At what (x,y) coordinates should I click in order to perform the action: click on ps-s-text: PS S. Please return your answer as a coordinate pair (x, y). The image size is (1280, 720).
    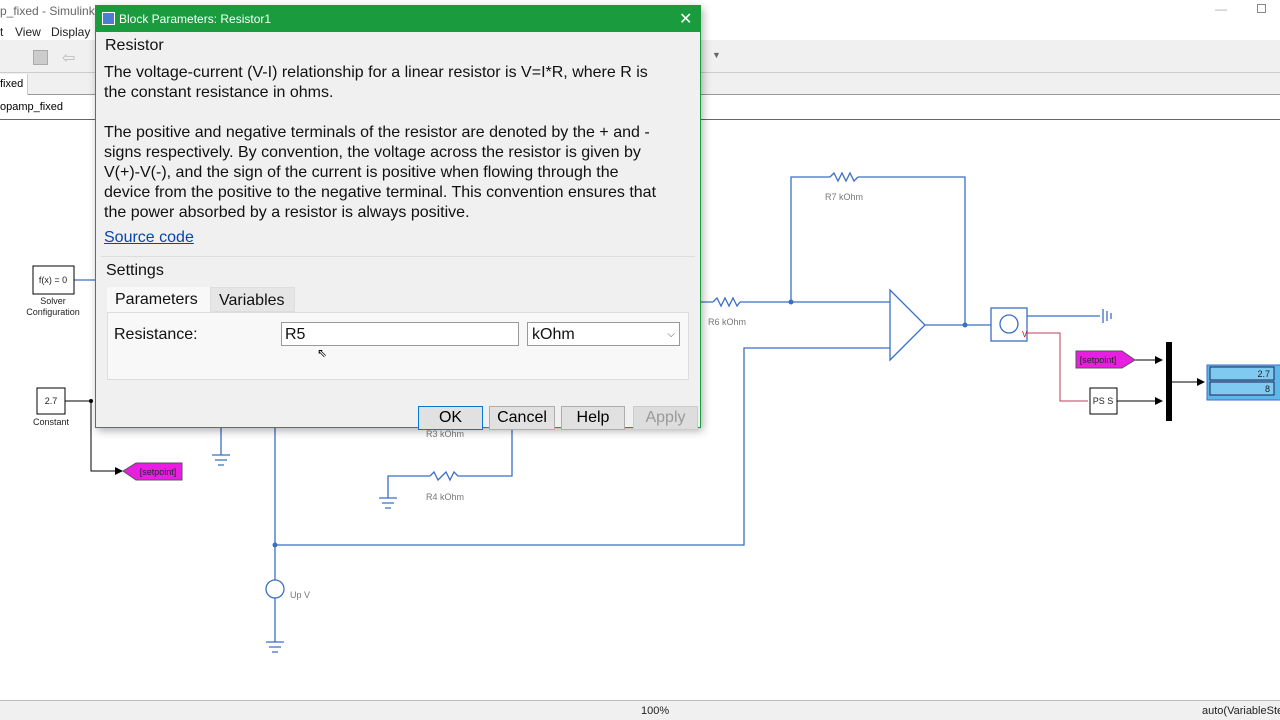
    Looking at the image, I should click on (1103, 401).